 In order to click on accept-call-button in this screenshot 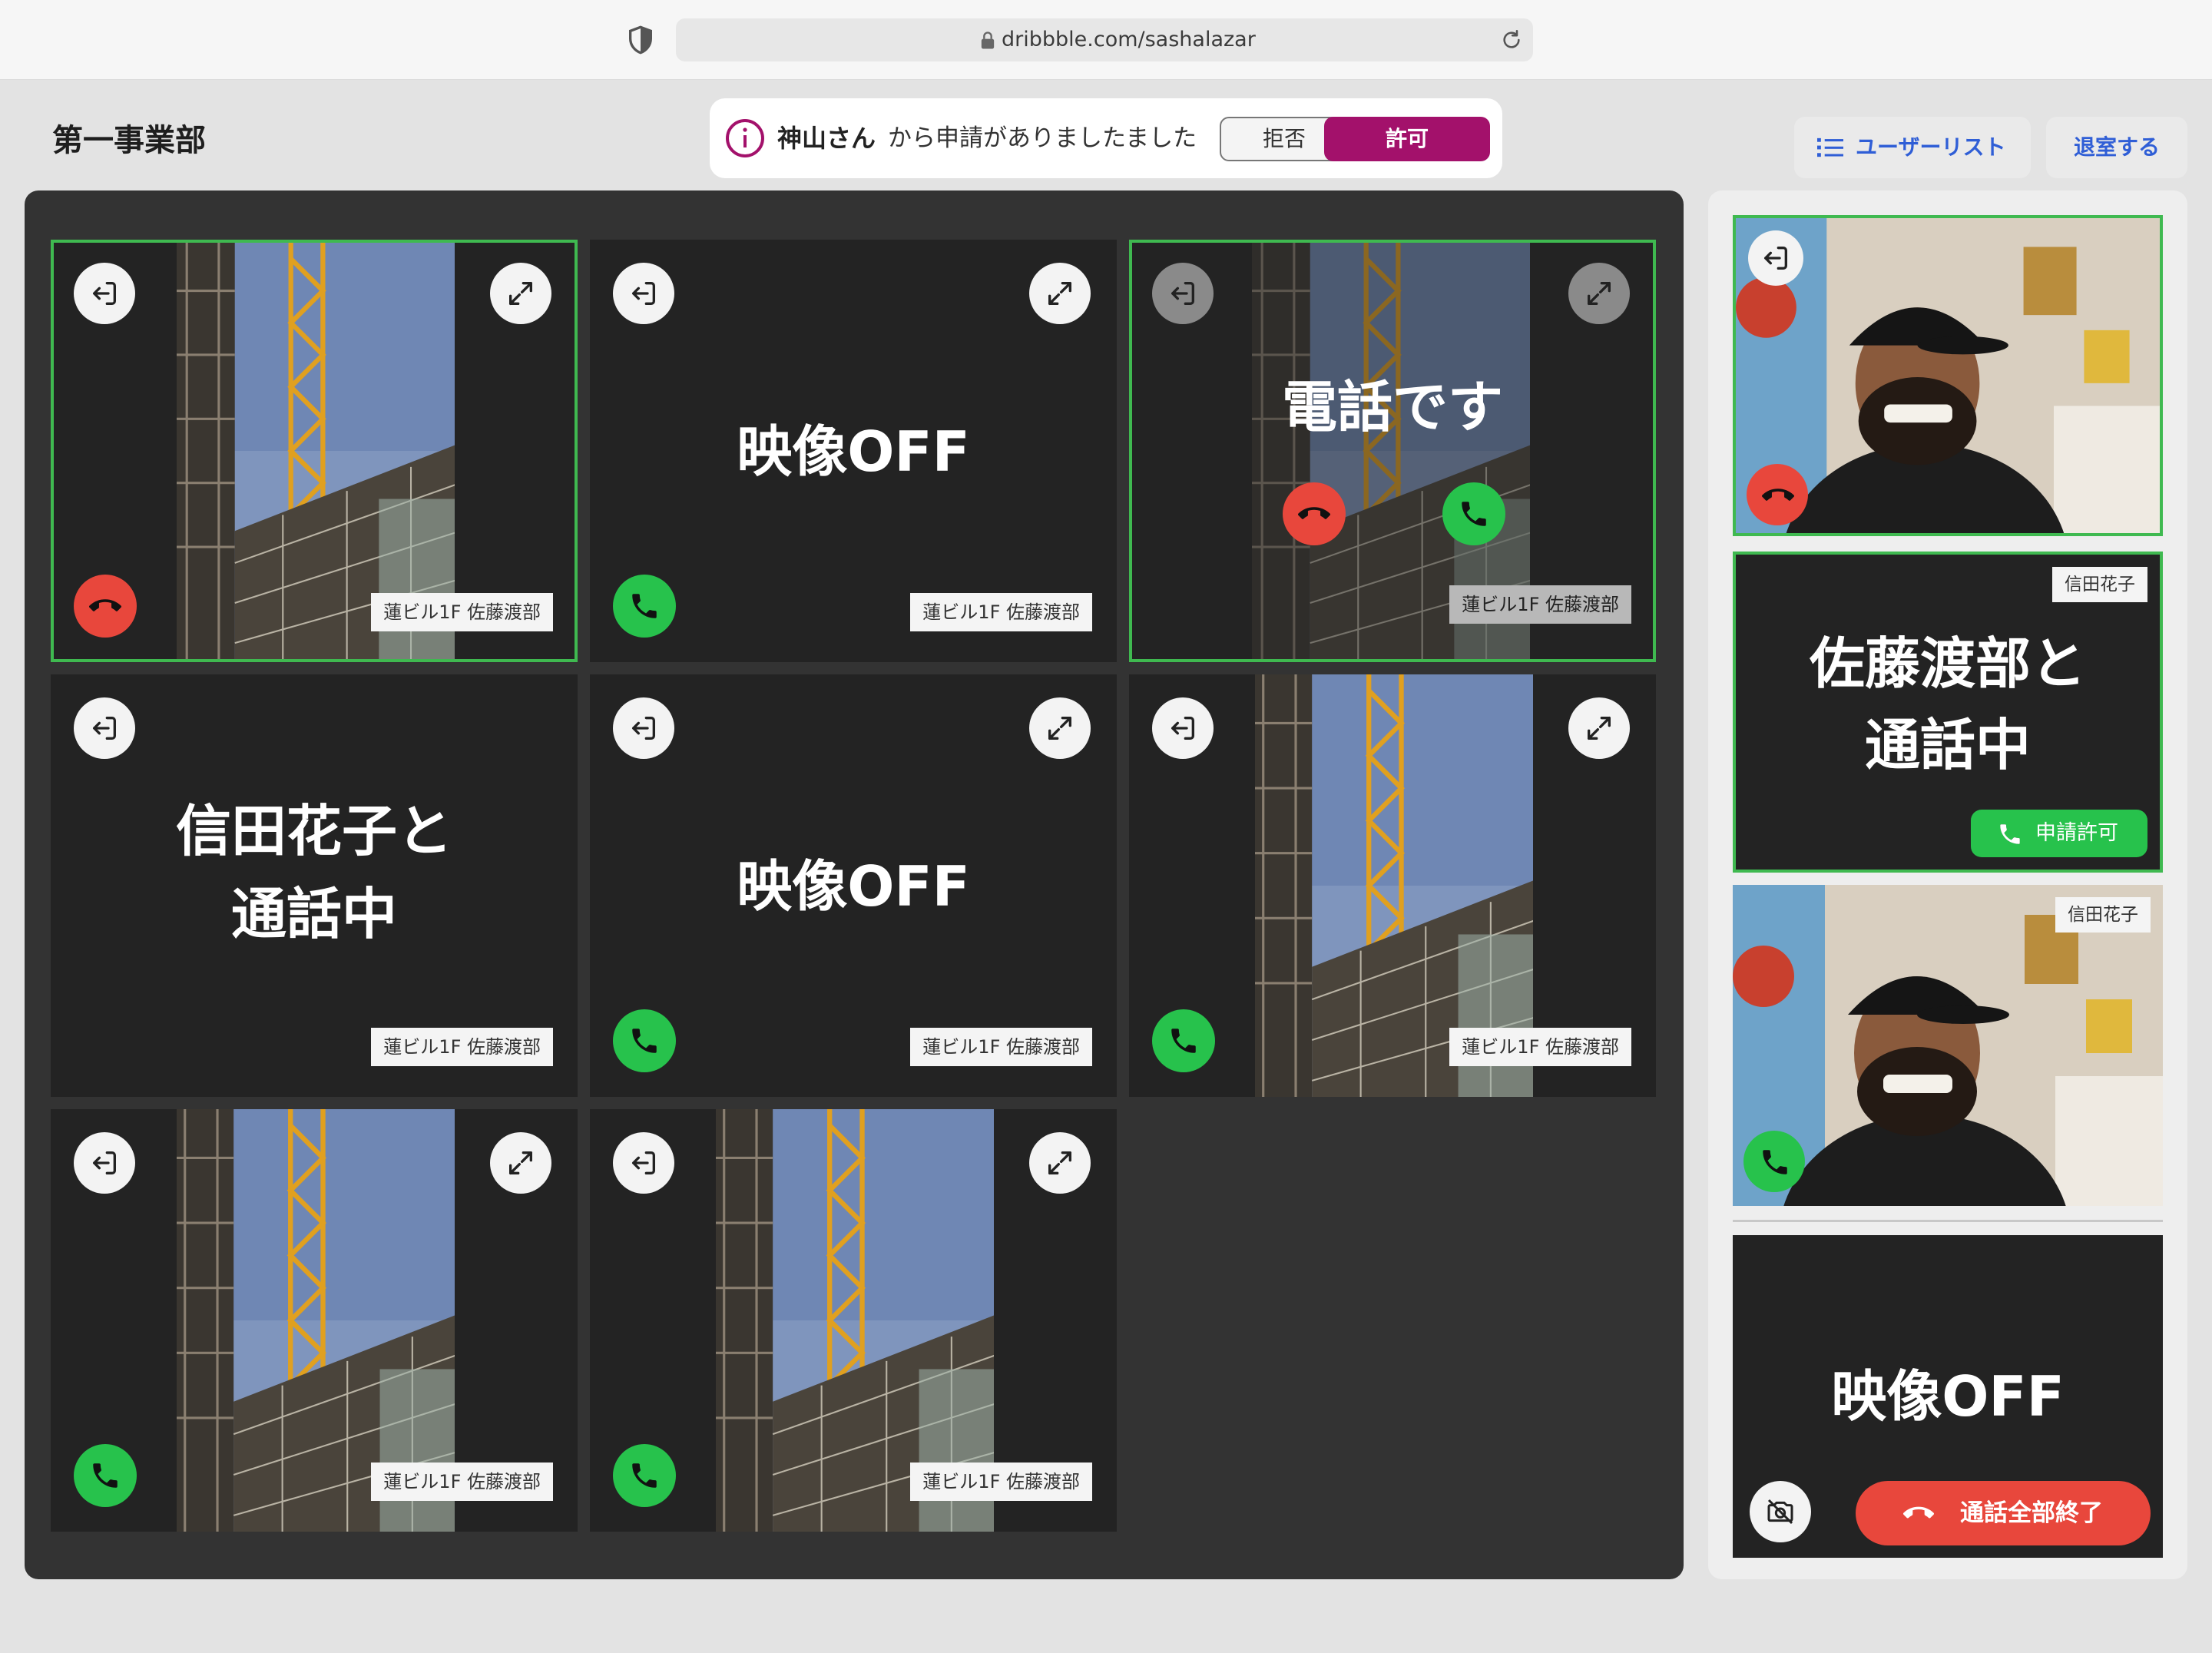, I will do `click(1474, 513)`.